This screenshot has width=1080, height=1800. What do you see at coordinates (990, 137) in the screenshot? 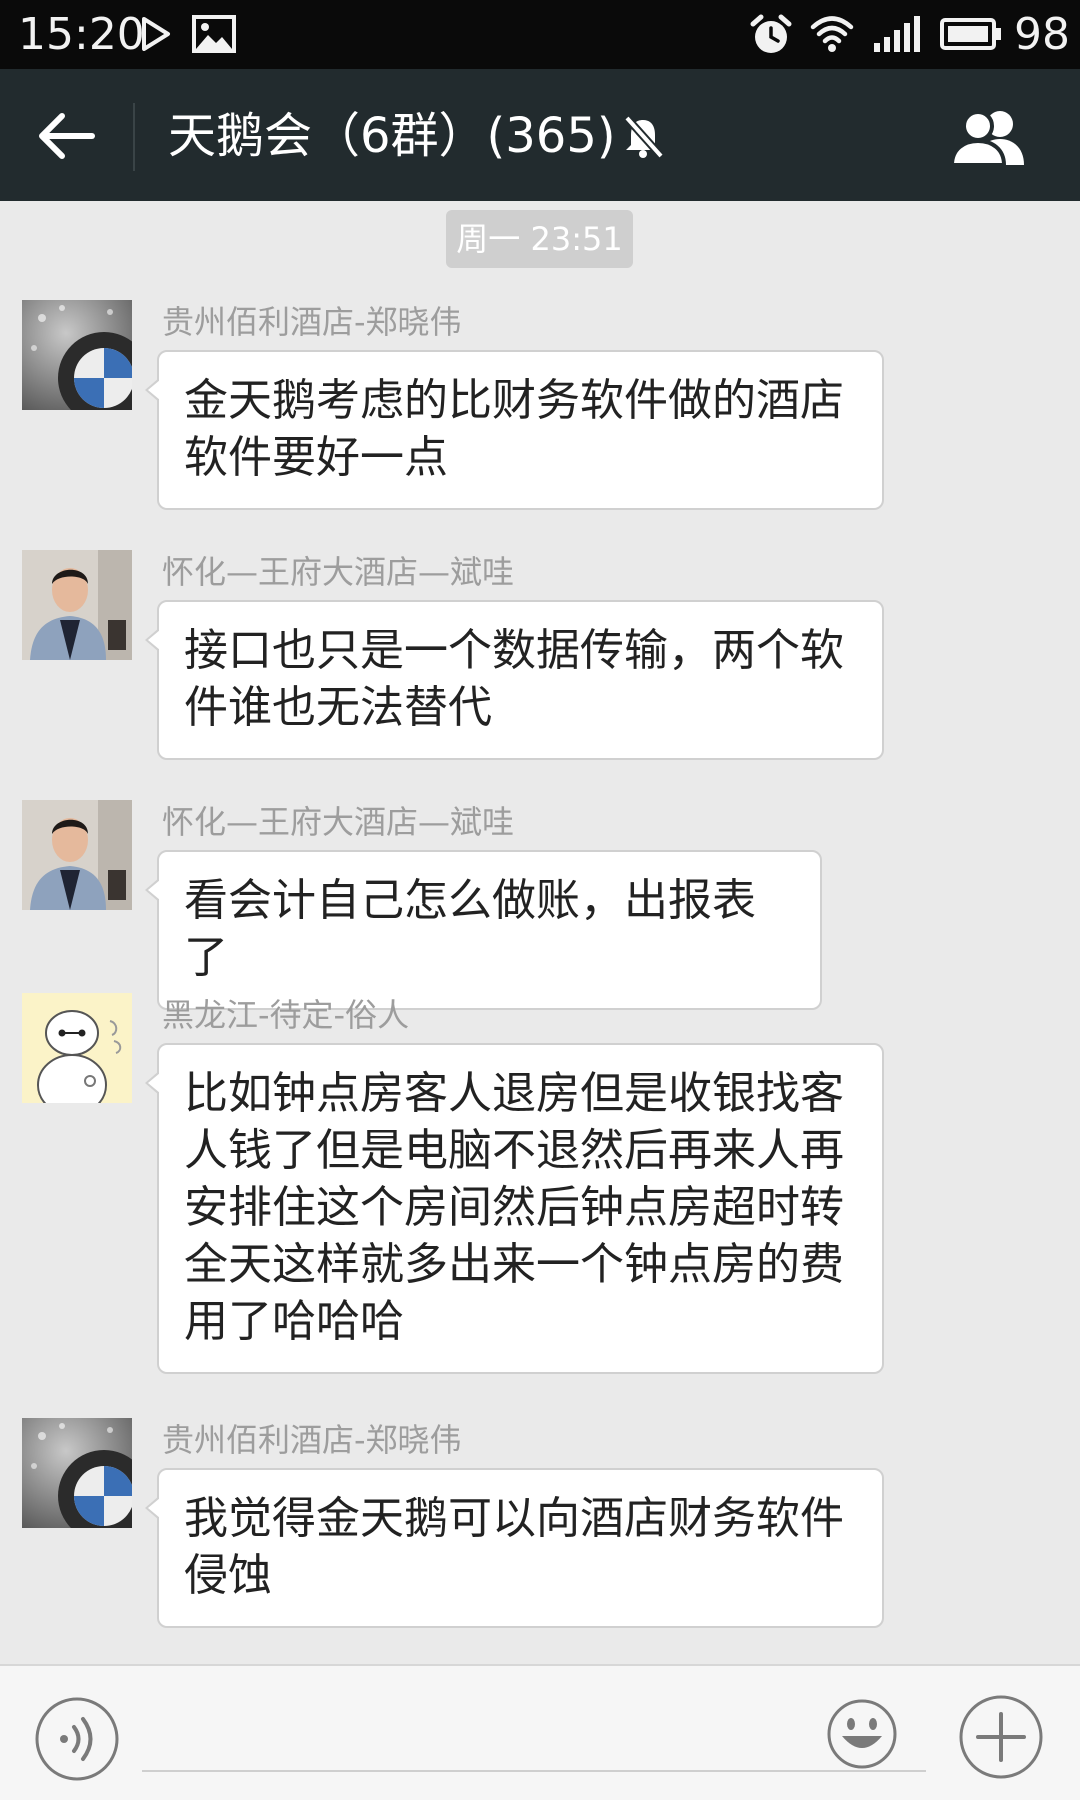
I see `group-members-icon` at bounding box center [990, 137].